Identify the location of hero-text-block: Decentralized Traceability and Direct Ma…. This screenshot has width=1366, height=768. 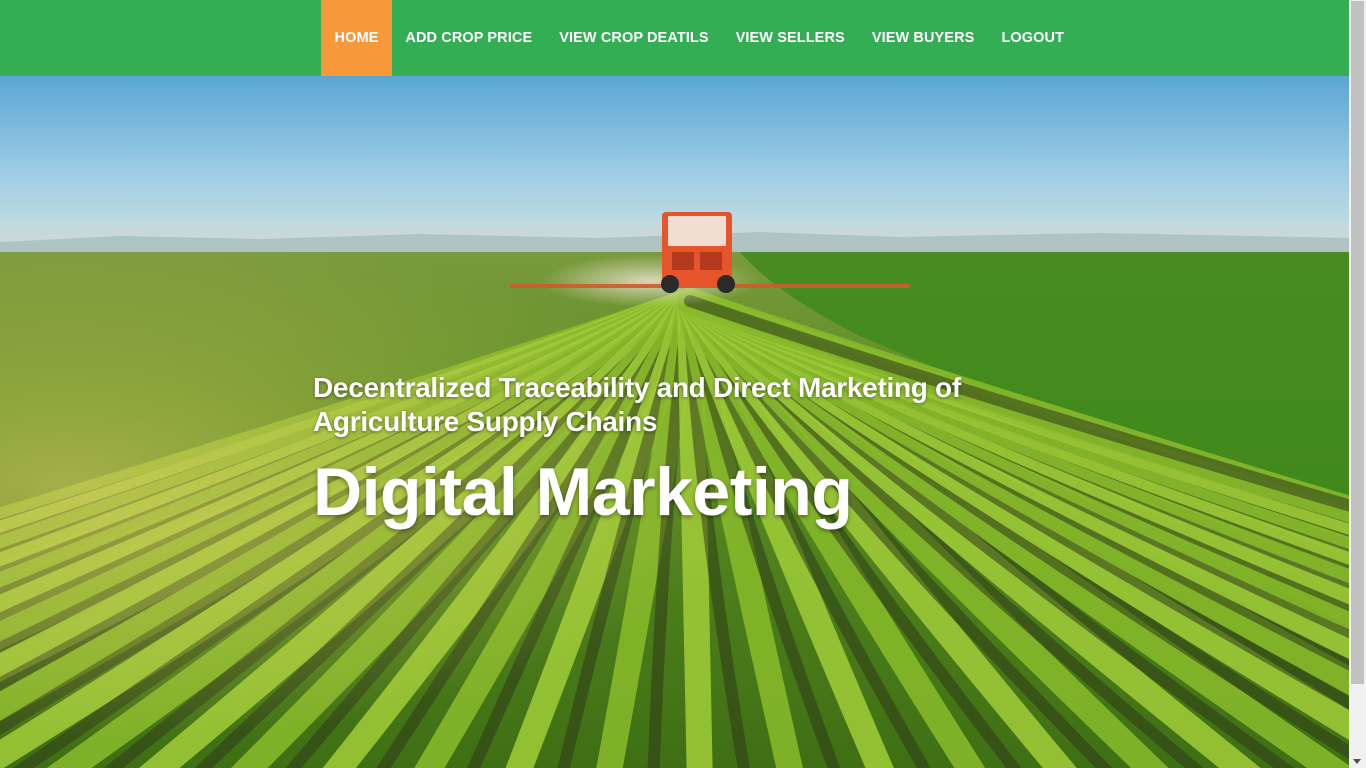
(663, 449).